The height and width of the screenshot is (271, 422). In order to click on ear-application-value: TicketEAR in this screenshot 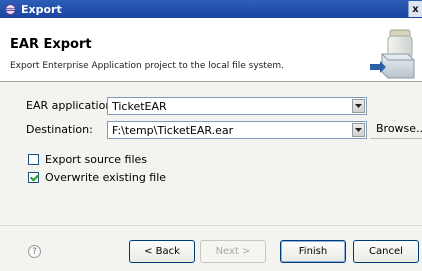, I will do `click(139, 106)`.